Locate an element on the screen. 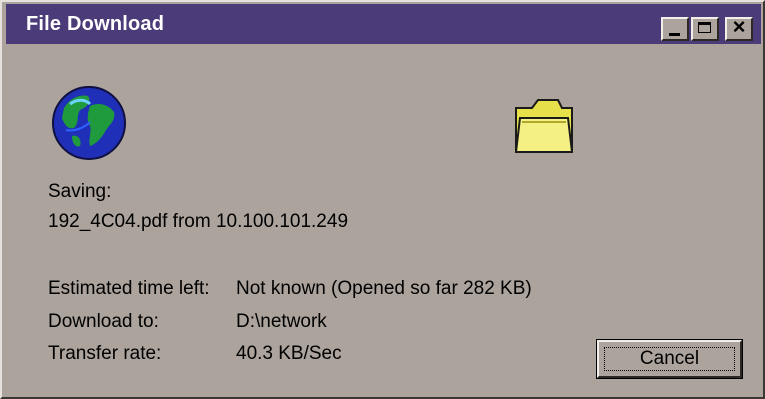 The image size is (765, 399). time-left-label: Estimated time left: is located at coordinates (129, 288).